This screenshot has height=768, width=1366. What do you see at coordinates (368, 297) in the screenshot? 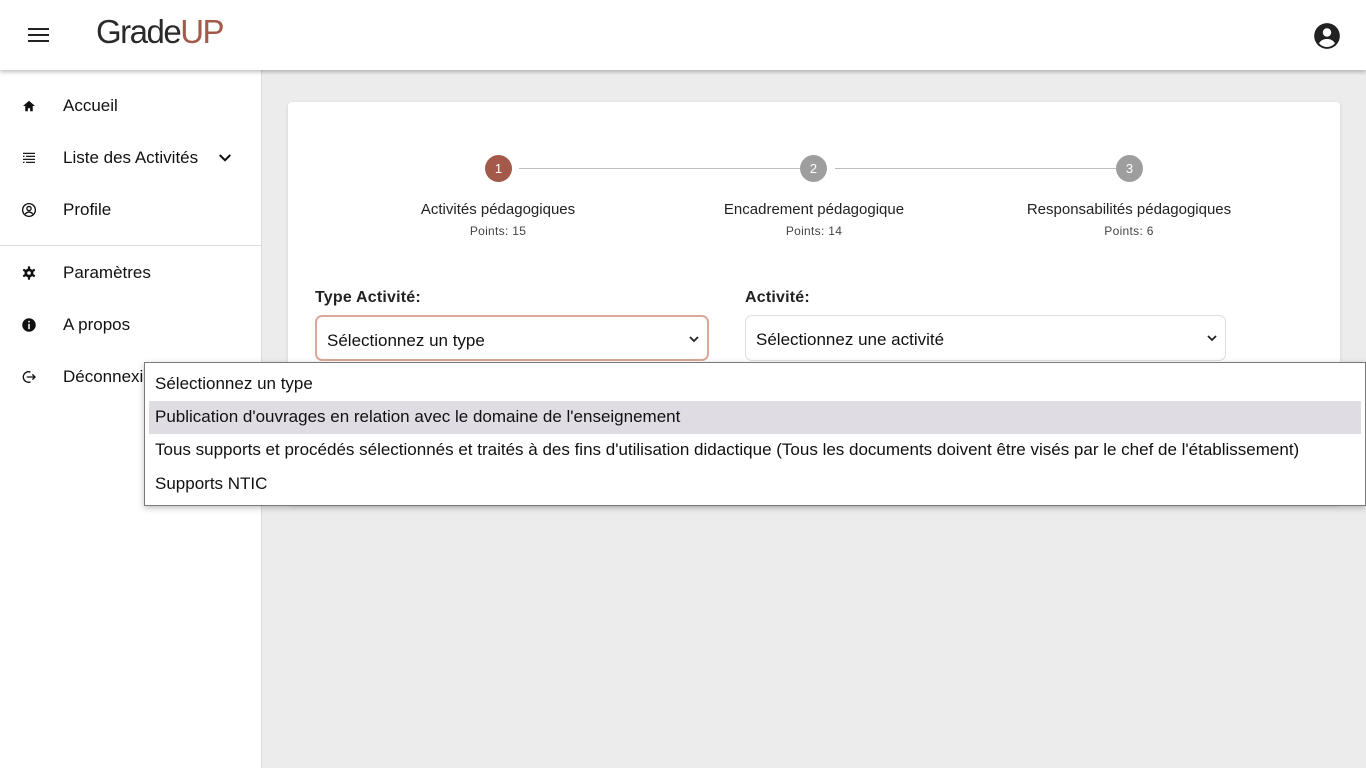
I see `type-activite-label: Type Activité:` at bounding box center [368, 297].